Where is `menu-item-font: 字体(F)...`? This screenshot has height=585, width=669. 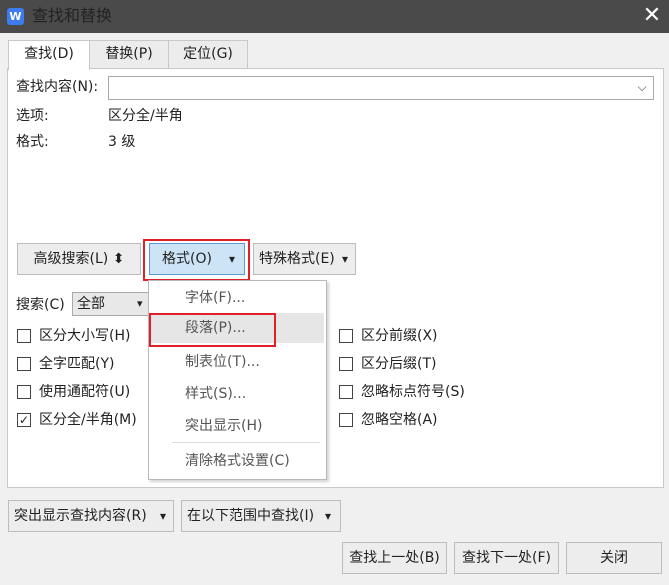 menu-item-font: 字体(F)... is located at coordinates (236, 298).